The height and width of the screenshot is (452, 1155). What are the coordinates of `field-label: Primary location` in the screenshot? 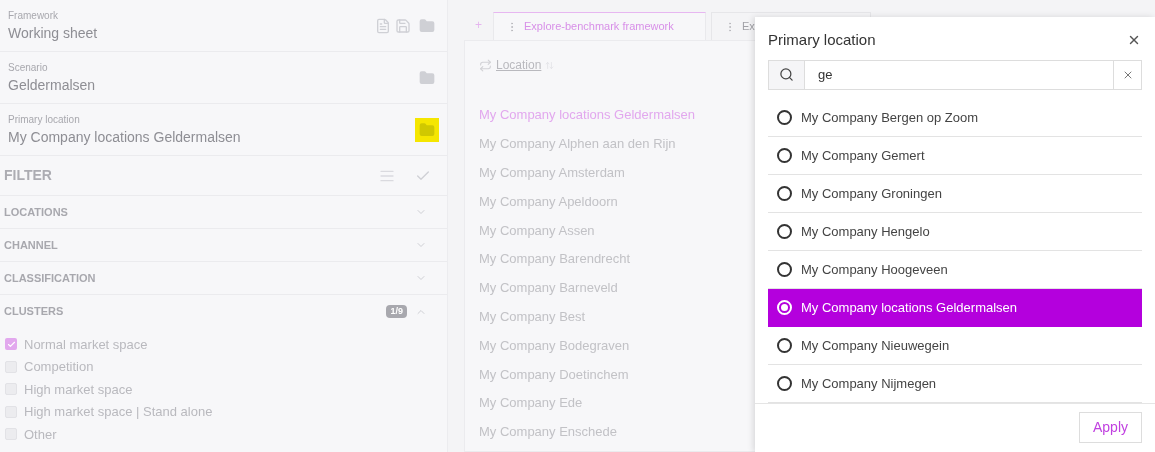 It's located at (44, 119).